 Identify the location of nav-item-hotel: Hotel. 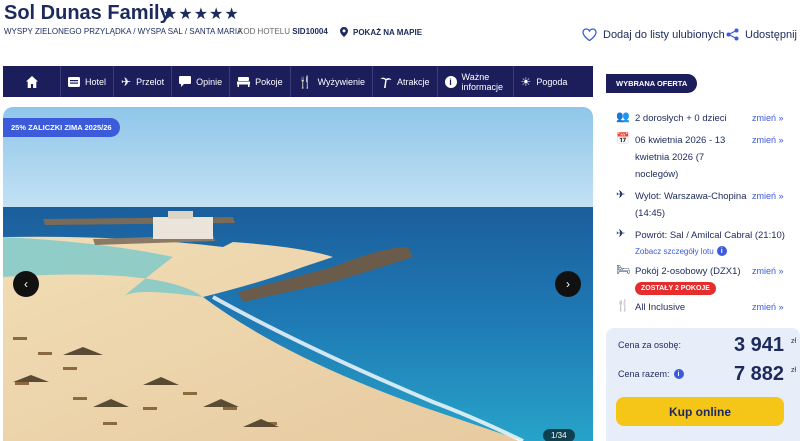
(88, 81).